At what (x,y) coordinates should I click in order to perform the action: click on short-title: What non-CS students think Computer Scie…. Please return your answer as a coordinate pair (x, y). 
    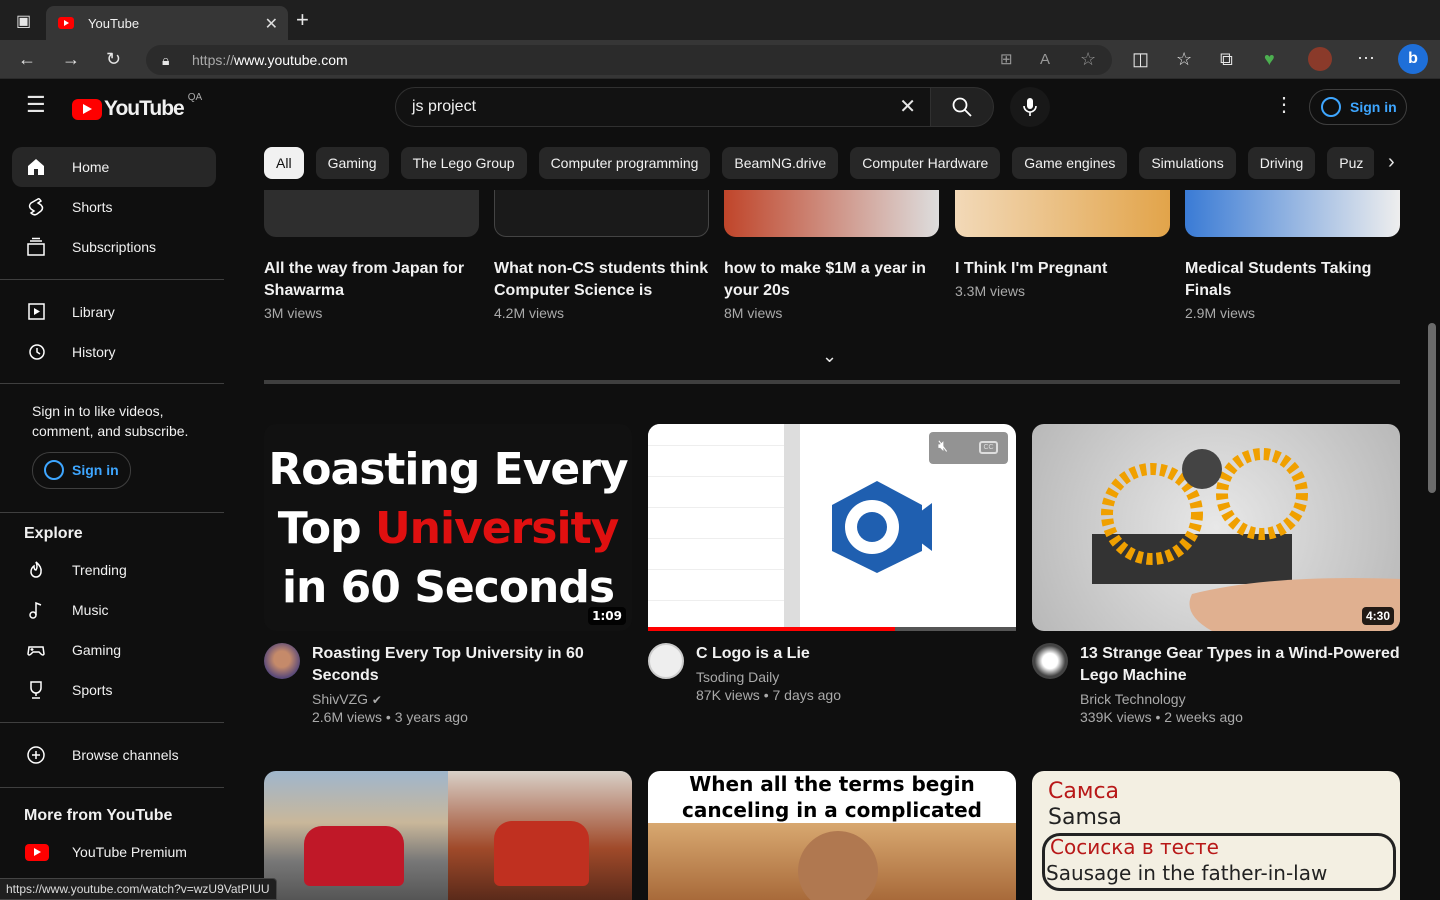
    Looking at the image, I should click on (601, 280).